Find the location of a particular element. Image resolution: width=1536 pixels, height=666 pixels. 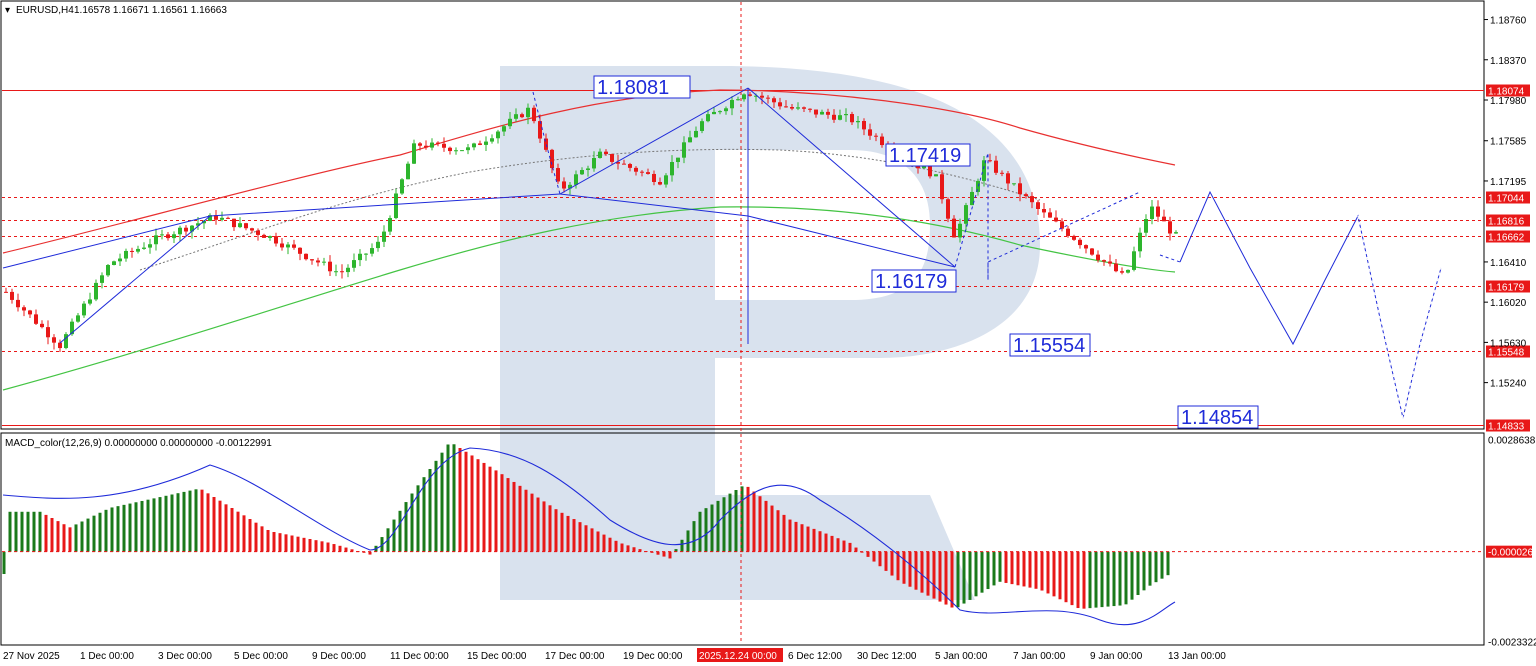

crosshair-date-label: 2025.12.24 00:00 is located at coordinates (738, 656).